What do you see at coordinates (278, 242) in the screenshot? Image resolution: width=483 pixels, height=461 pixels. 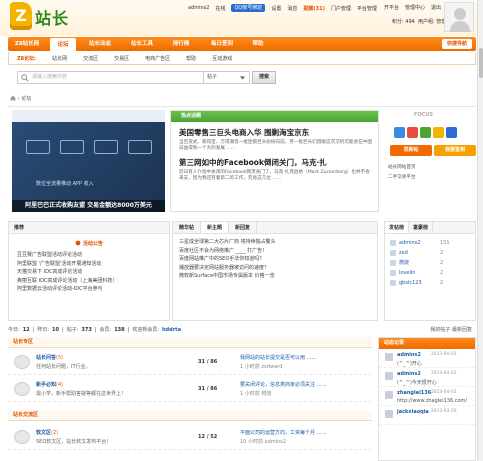 I see `list-item: 三星成全球第二大芯片厂商 将持续独占鳌头` at bounding box center [278, 242].